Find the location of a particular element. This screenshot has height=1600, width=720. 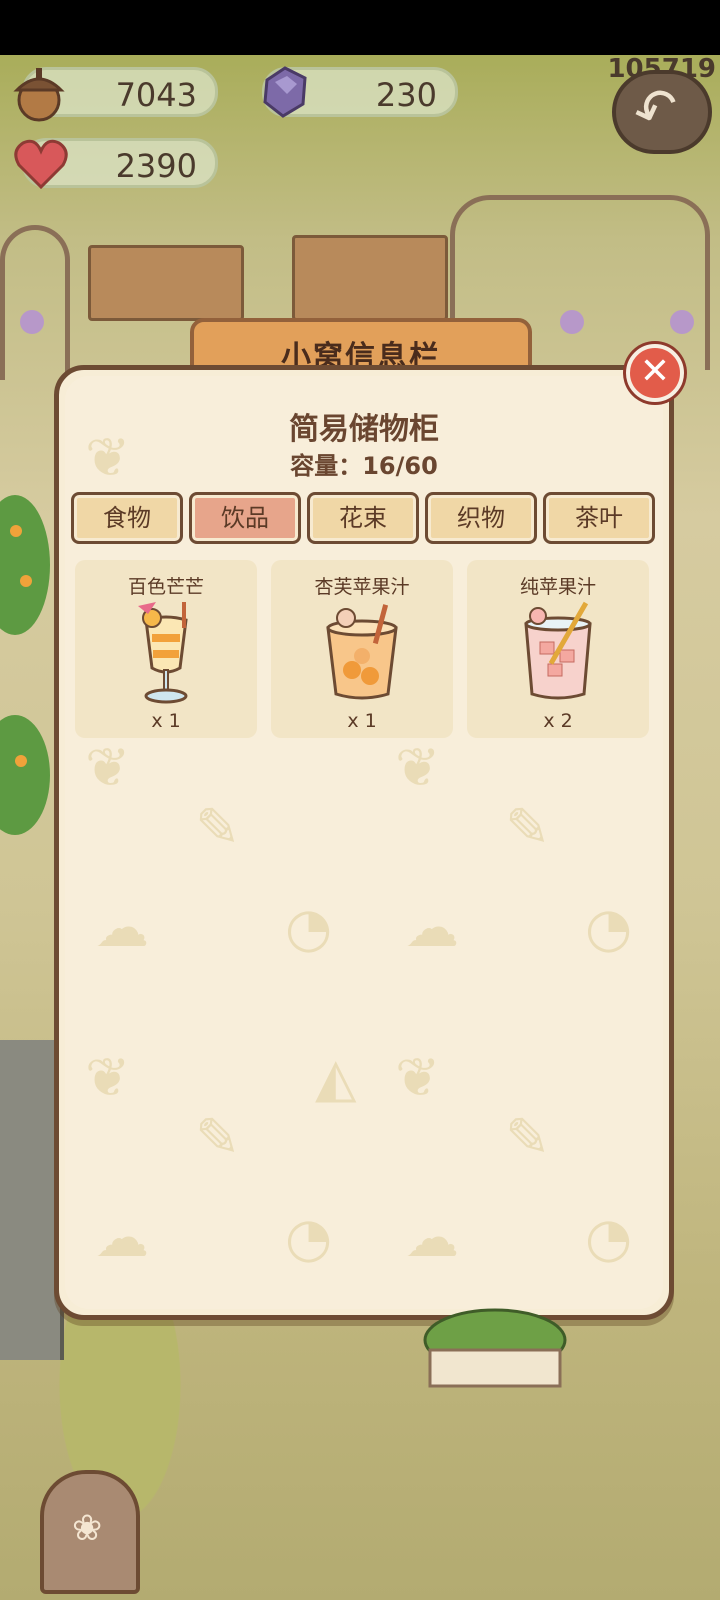

paw-icon: ❀ is located at coordinates (87, 1528).